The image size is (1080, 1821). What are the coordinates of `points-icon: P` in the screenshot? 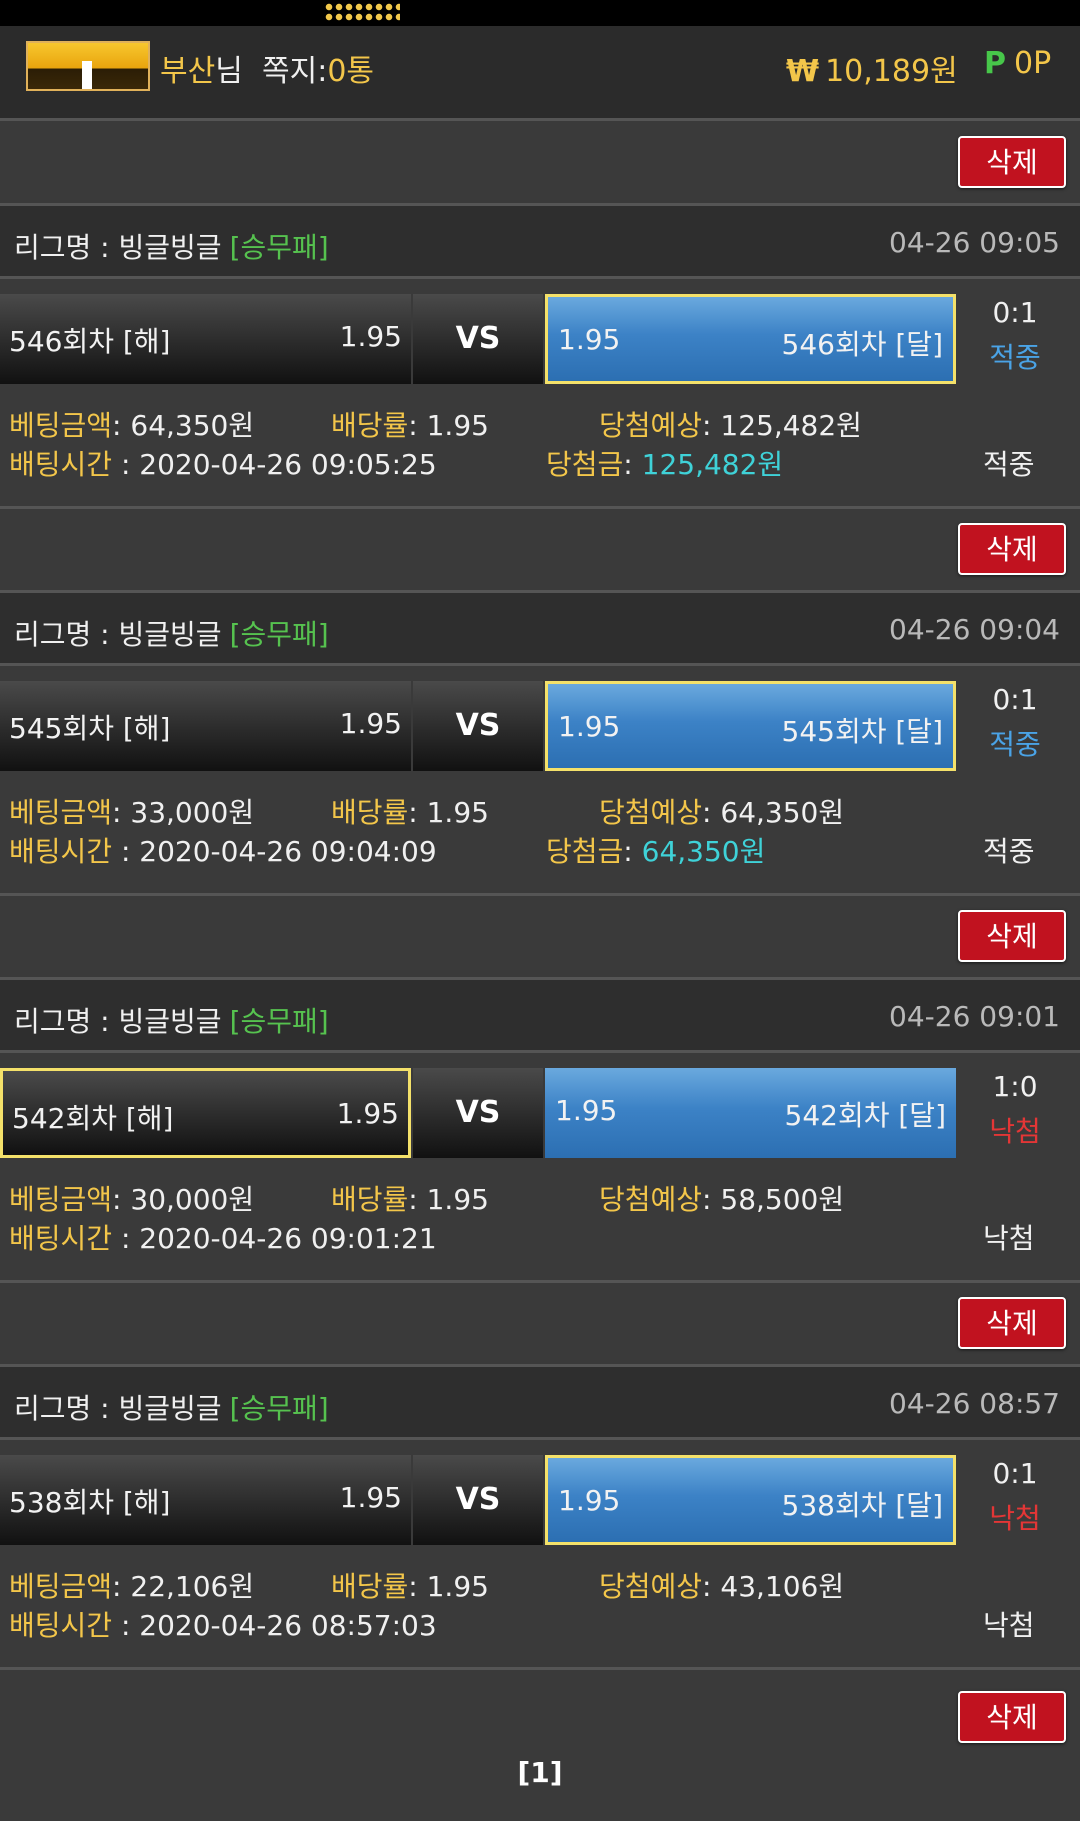 It's located at (995, 63).